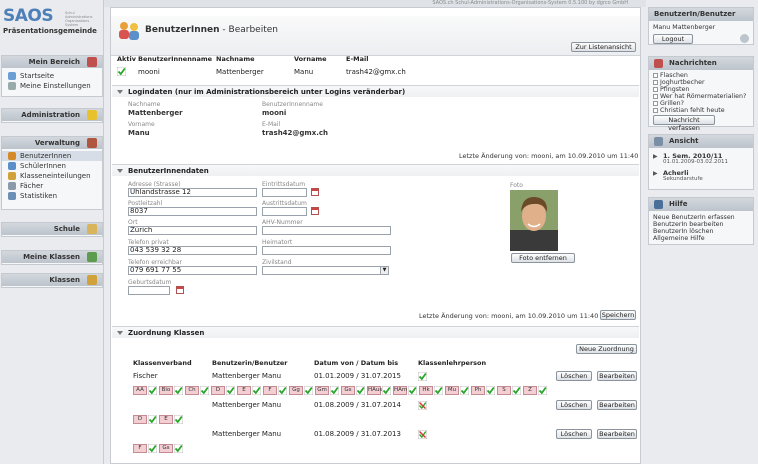 Image resolution: width=758 pixels, height=464 pixels. Describe the element at coordinates (701, 231) in the screenshot. I see `help-link: BenutzerIn löschen` at that location.